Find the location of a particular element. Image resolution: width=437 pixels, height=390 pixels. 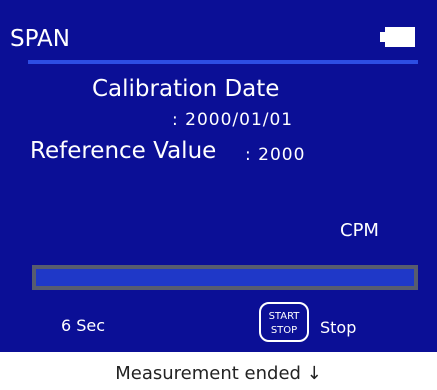

stop-label: STOP is located at coordinates (284, 330).